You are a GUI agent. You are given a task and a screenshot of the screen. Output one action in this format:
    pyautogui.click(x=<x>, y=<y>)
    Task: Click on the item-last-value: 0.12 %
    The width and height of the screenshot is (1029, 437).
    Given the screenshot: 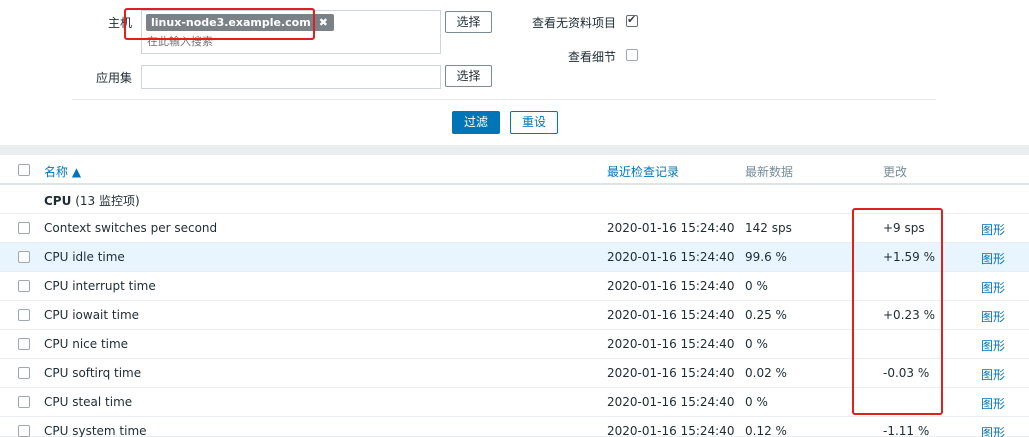 What is the action you would take?
    pyautogui.click(x=766, y=430)
    